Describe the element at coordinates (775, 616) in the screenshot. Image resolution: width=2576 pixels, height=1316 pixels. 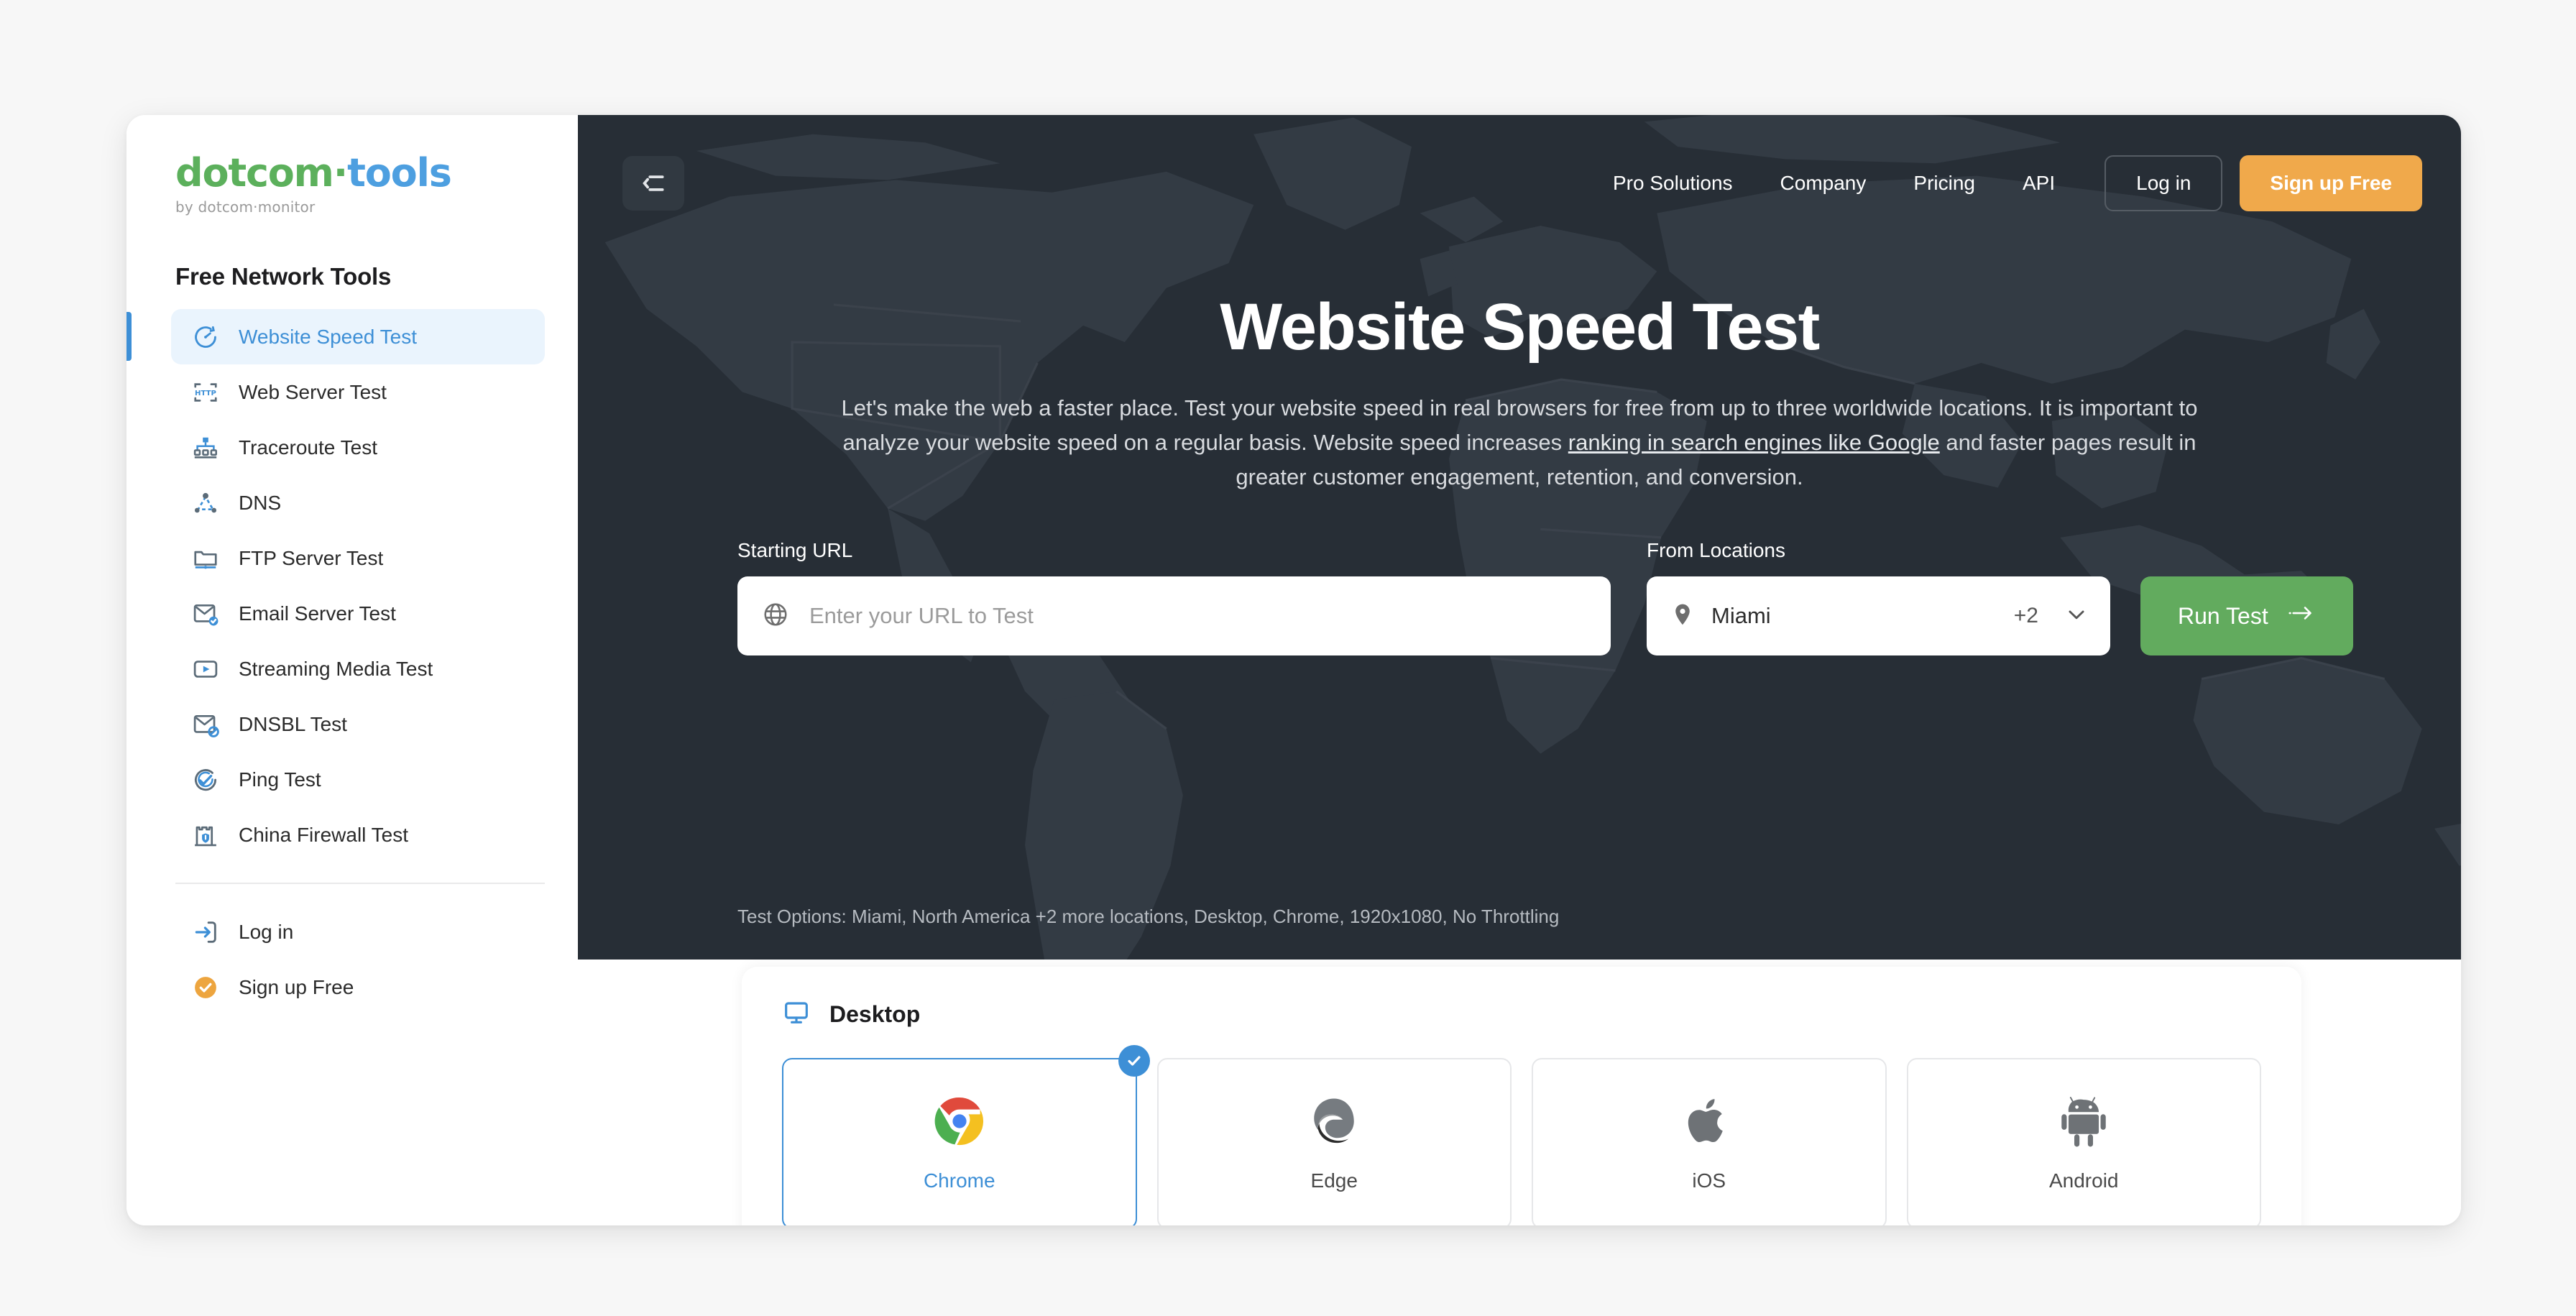
I see `globe-icon` at that location.